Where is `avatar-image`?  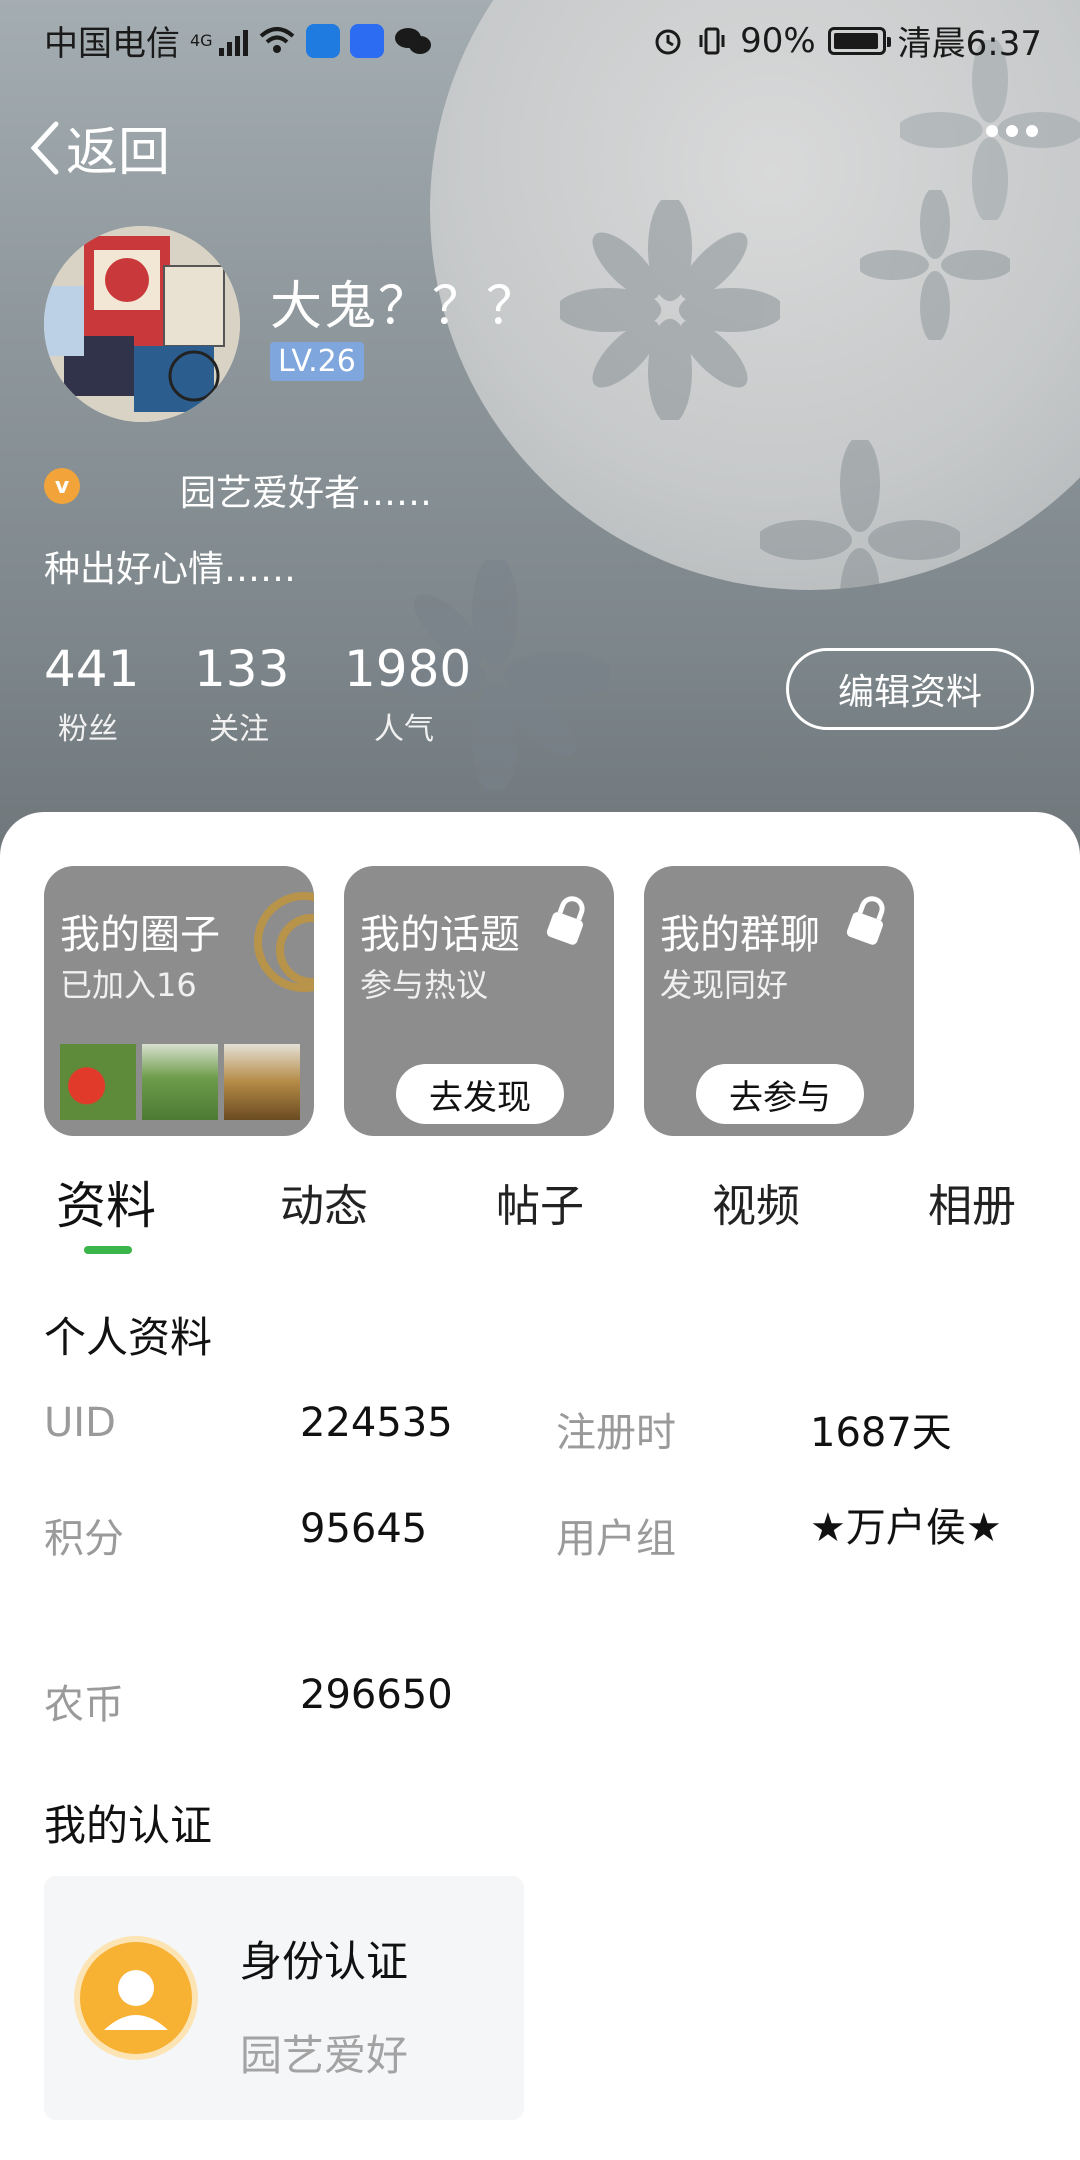
avatar-image is located at coordinates (142, 324).